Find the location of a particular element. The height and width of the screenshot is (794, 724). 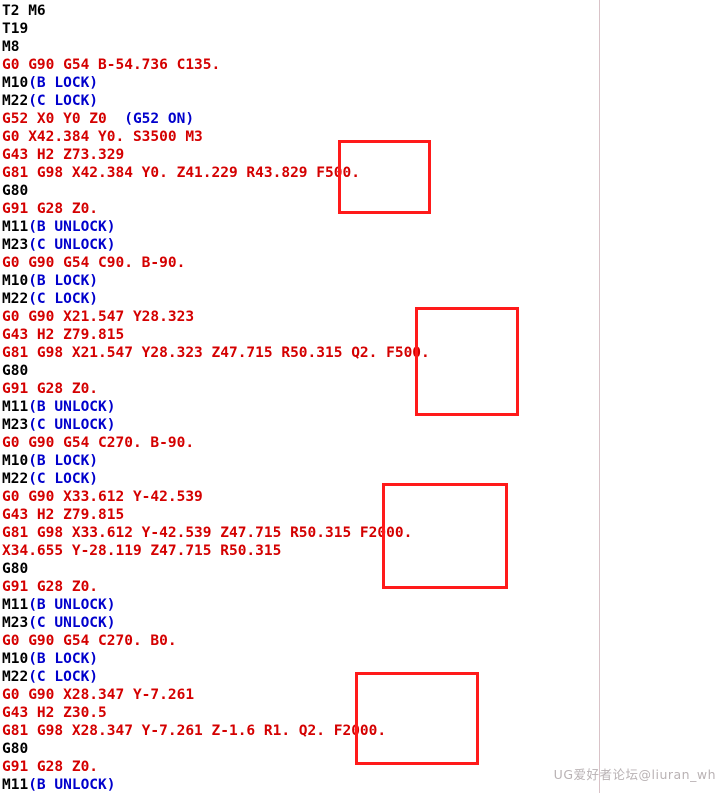

code-line: M8 is located at coordinates (363, 47).